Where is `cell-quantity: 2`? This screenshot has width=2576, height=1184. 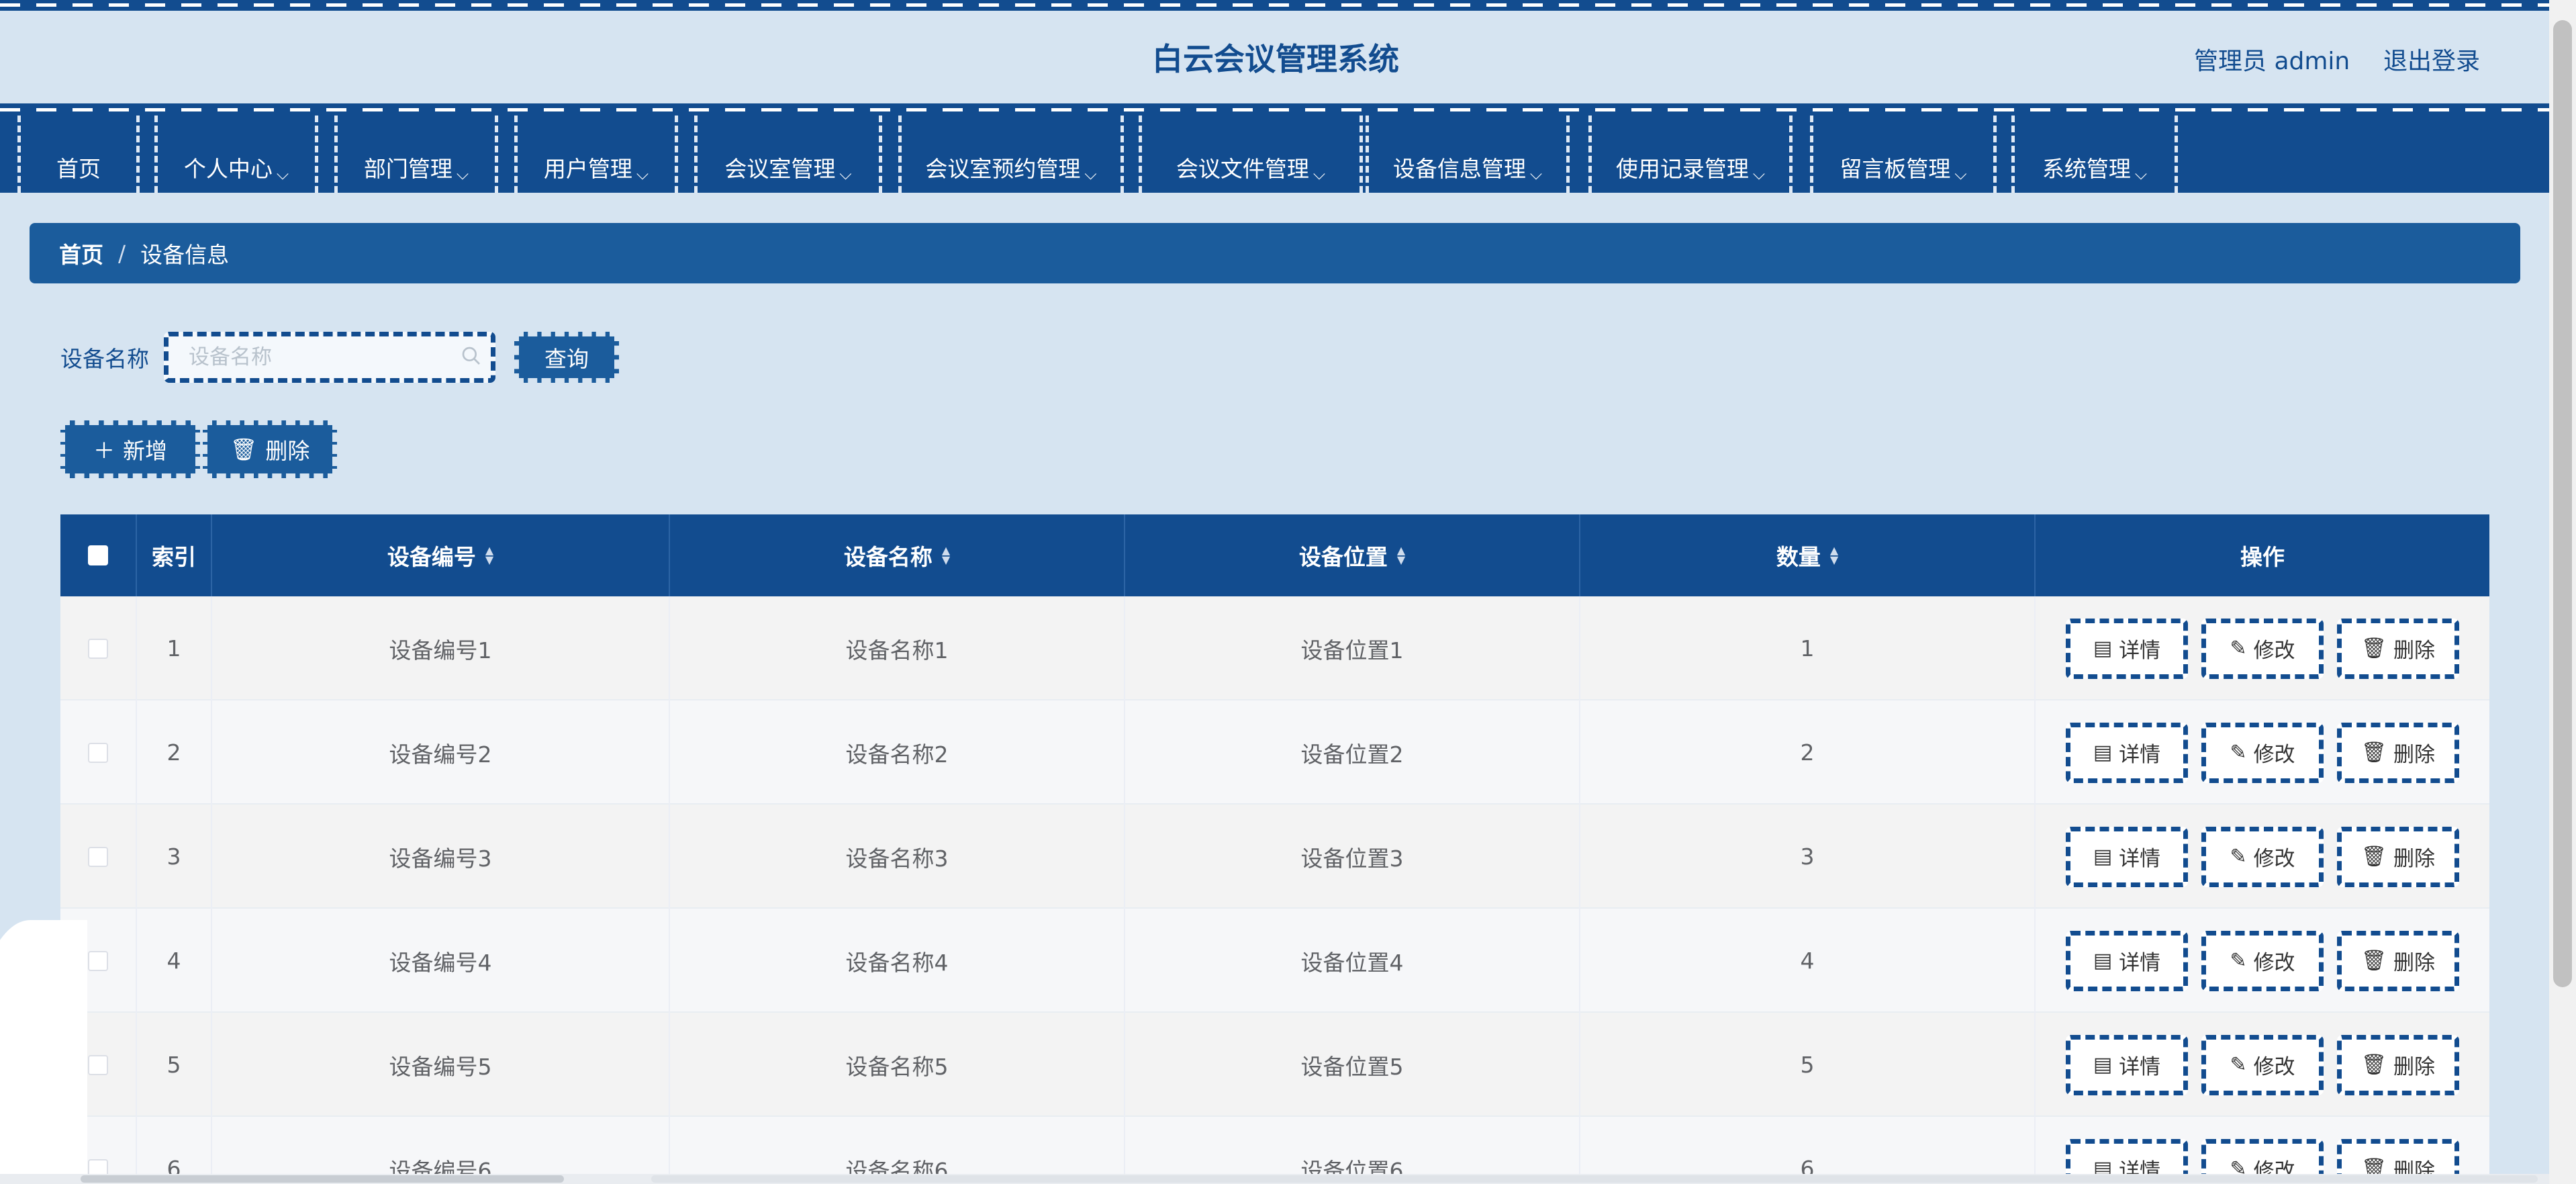 cell-quantity: 2 is located at coordinates (1808, 752).